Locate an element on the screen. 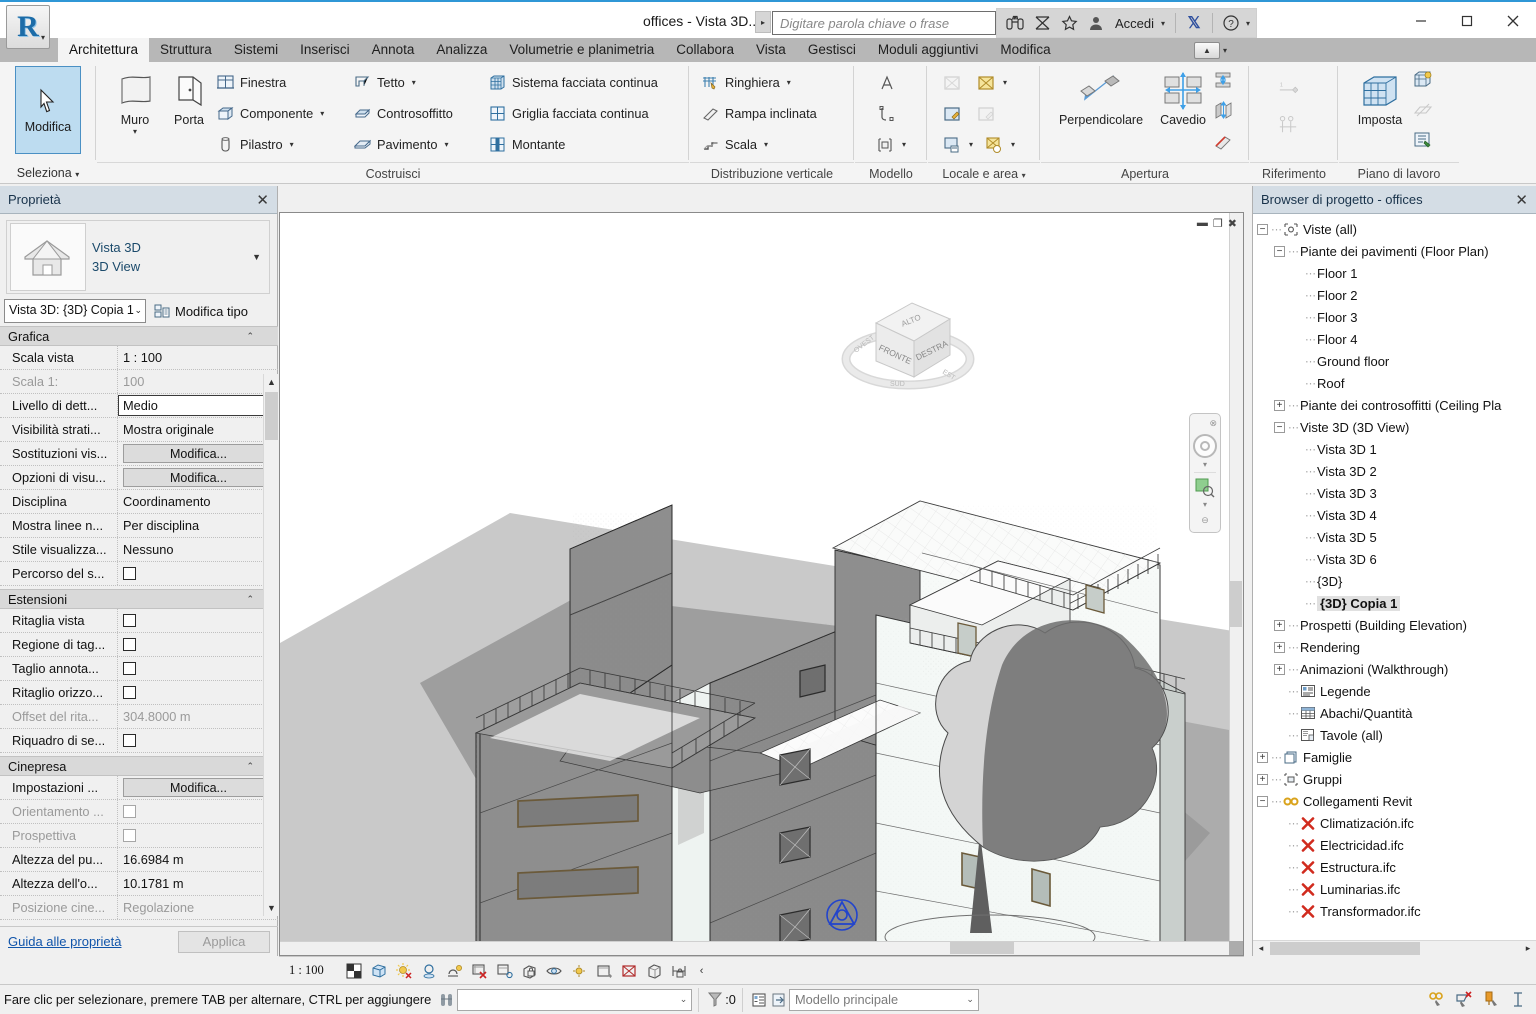  select-pinned-icon is located at coordinates (1491, 1000).